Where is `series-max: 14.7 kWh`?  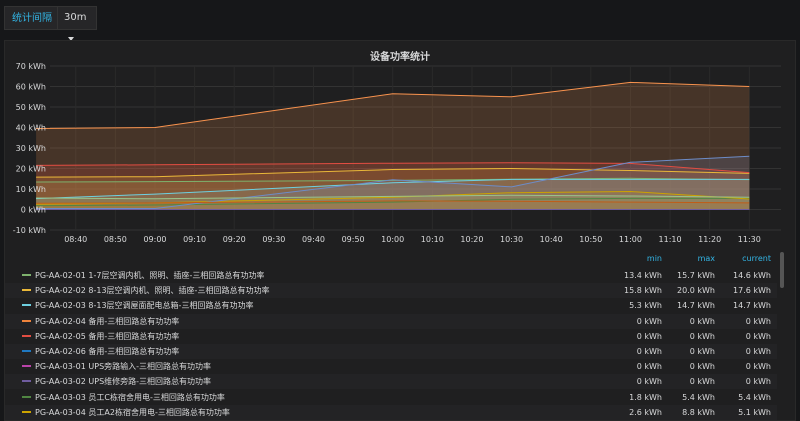
series-max: 14.7 kWh is located at coordinates (696, 306).